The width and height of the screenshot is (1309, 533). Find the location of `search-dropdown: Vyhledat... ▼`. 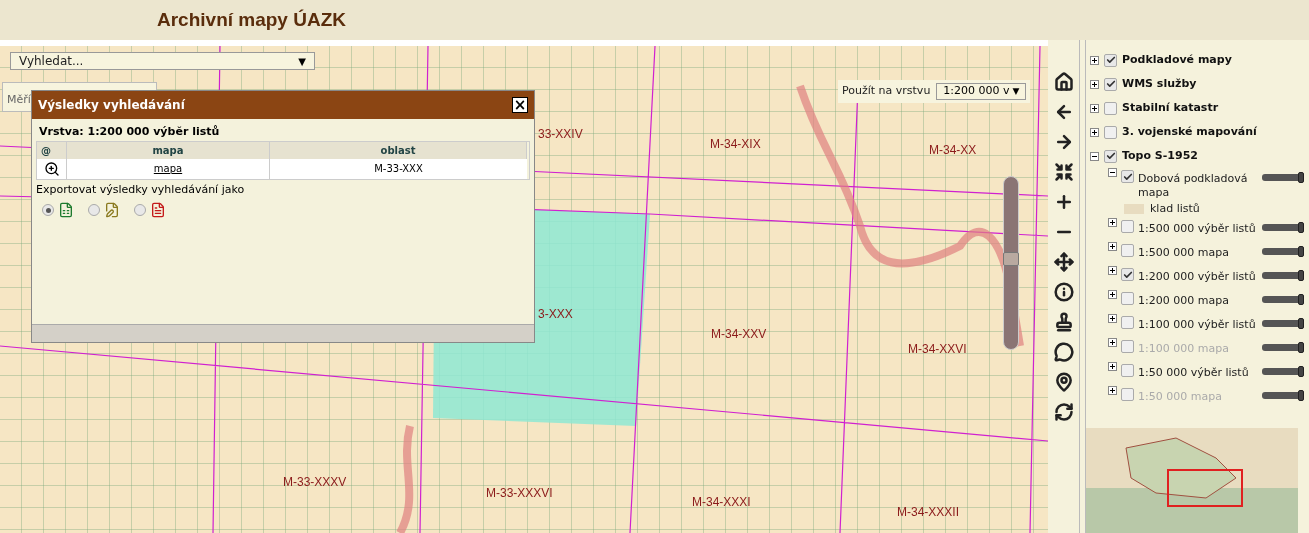

search-dropdown: Vyhledat... ▼ is located at coordinates (162, 61).